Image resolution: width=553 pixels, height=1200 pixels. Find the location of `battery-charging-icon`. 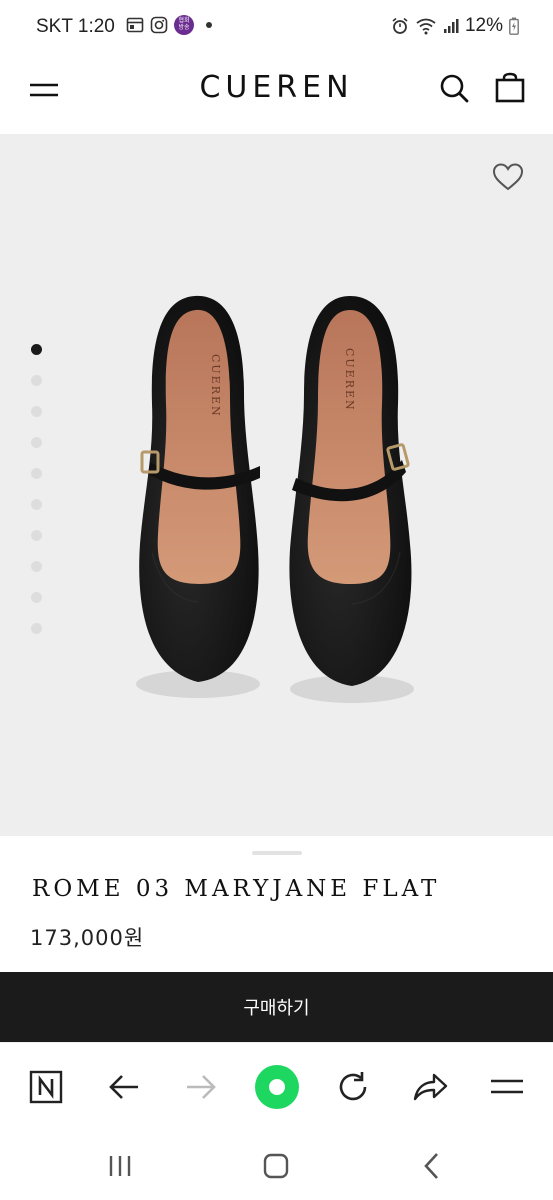

battery-charging-icon is located at coordinates (514, 26).